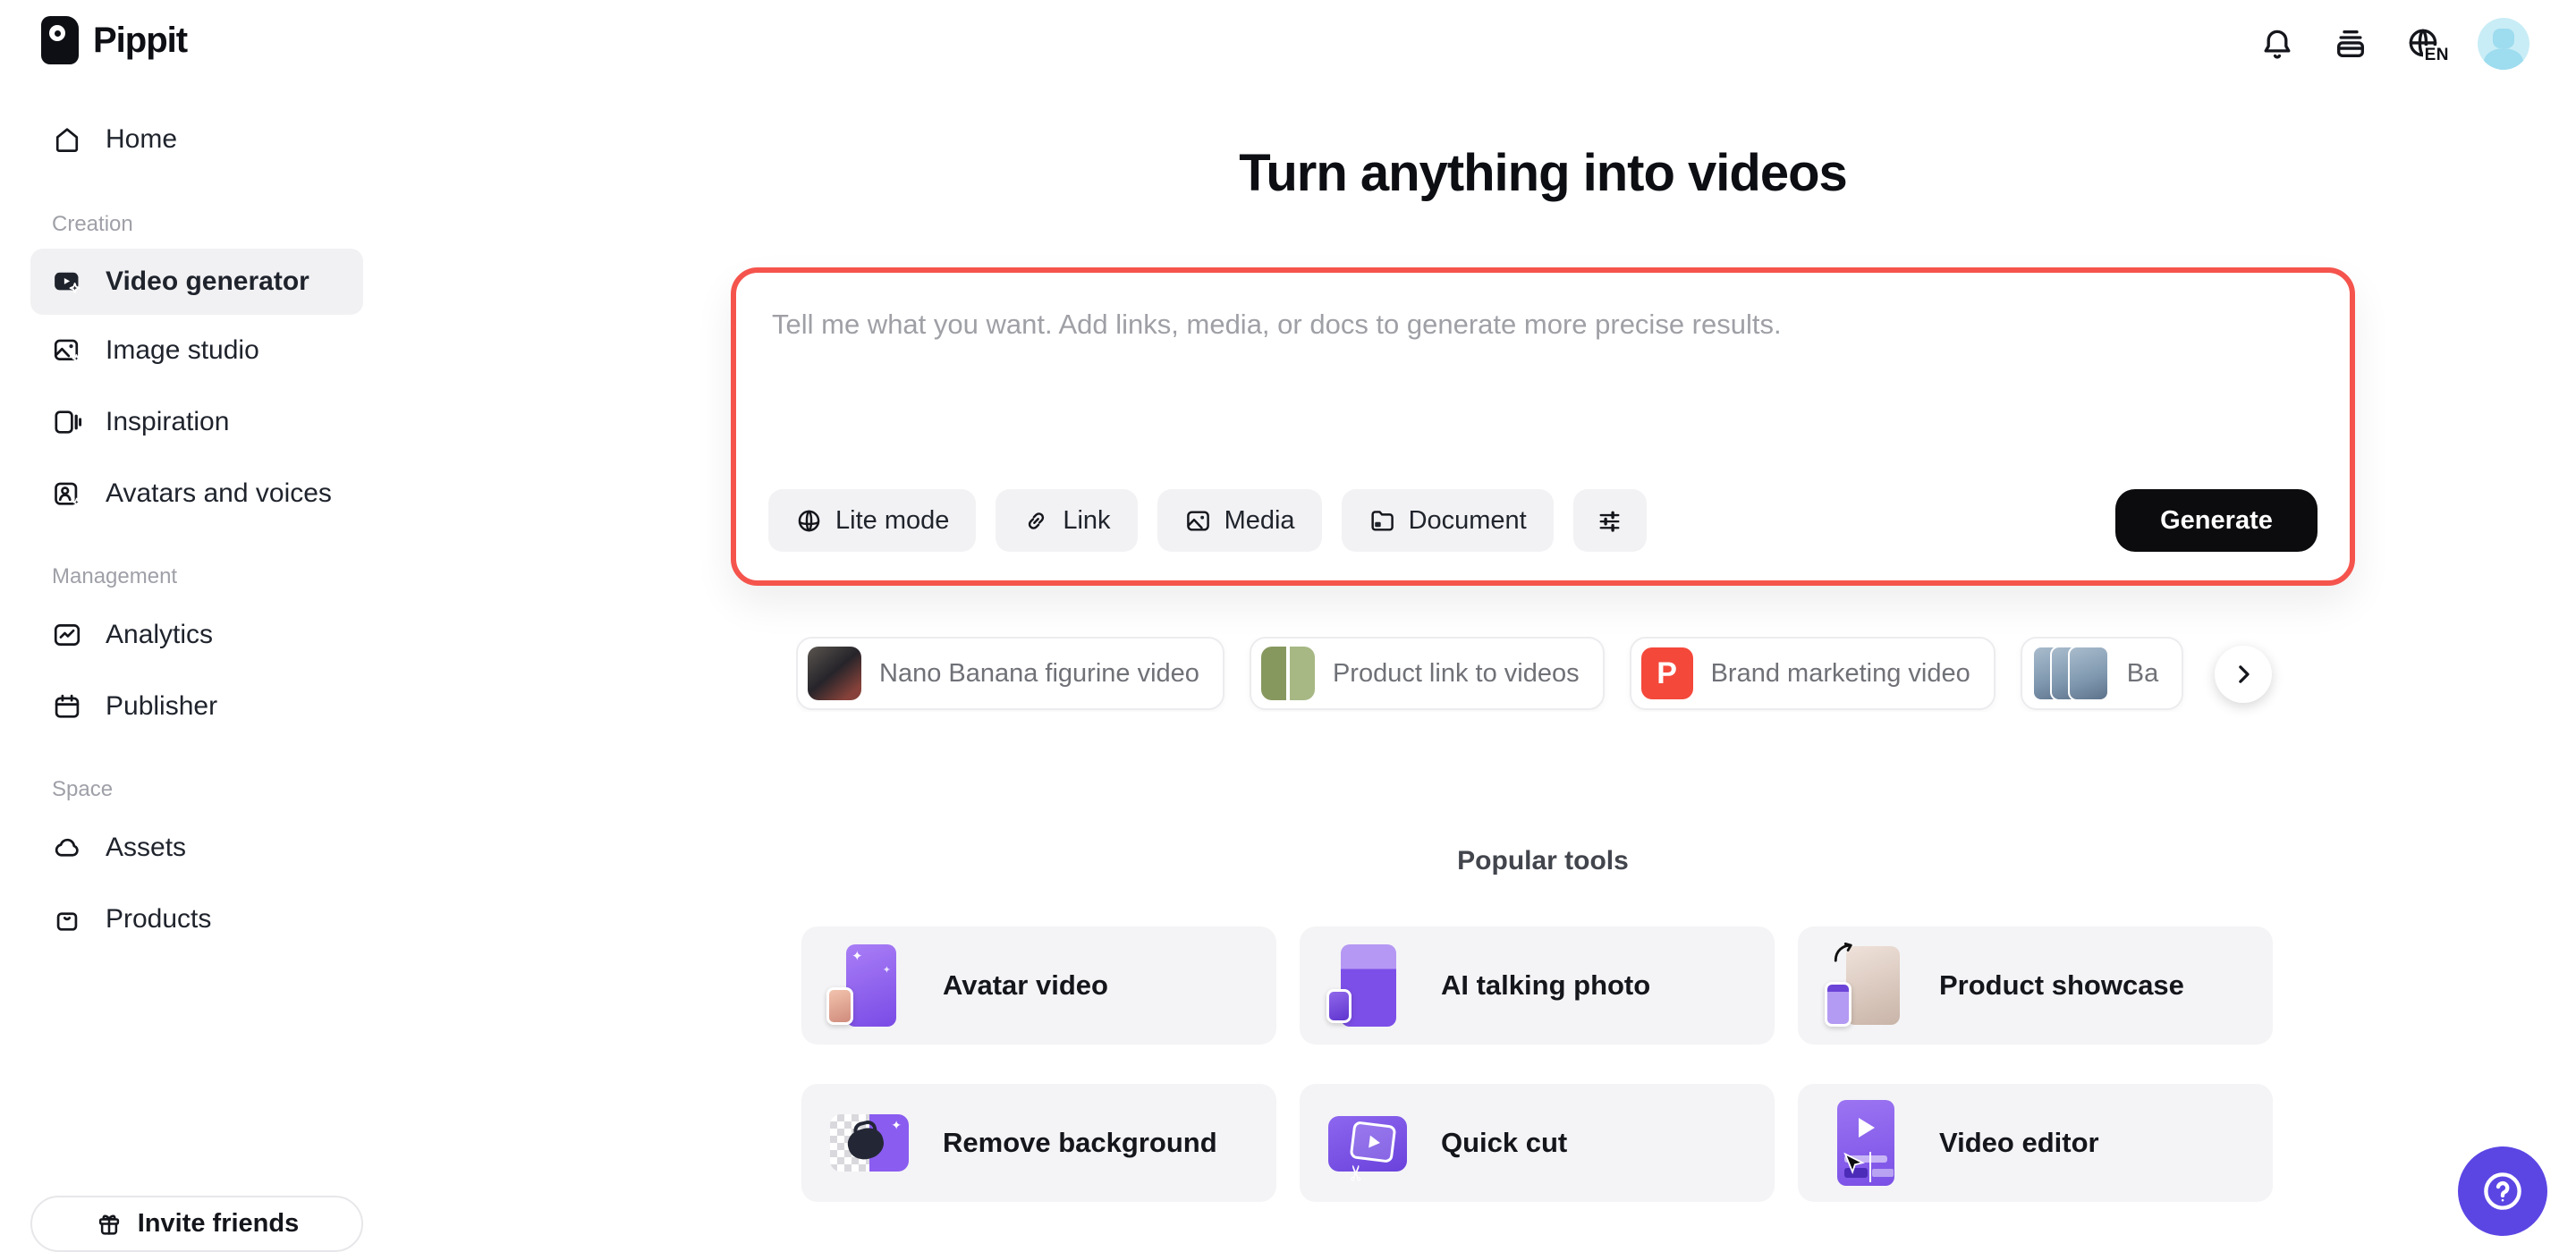  What do you see at coordinates (146, 847) in the screenshot?
I see `sidebar-item-label: Assets` at bounding box center [146, 847].